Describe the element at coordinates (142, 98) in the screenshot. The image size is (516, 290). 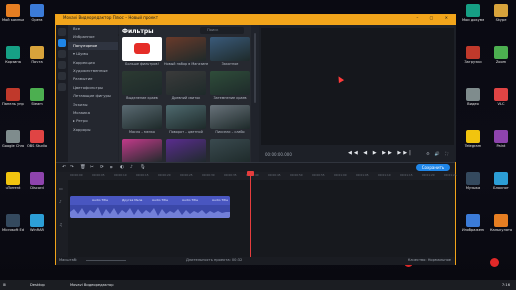
I see `filter-label: Выделение краев` at that location.